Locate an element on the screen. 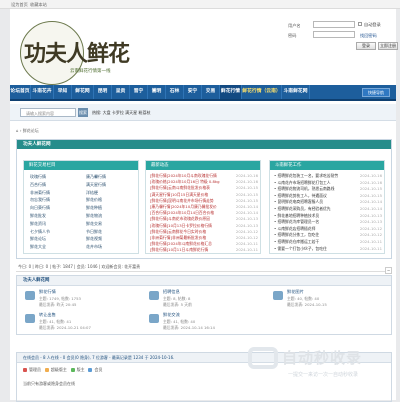 This screenshot has height=402, width=400. work-title: • 招聘鲜花物流司机，熟悉云南路线 is located at coordinates (304, 188).